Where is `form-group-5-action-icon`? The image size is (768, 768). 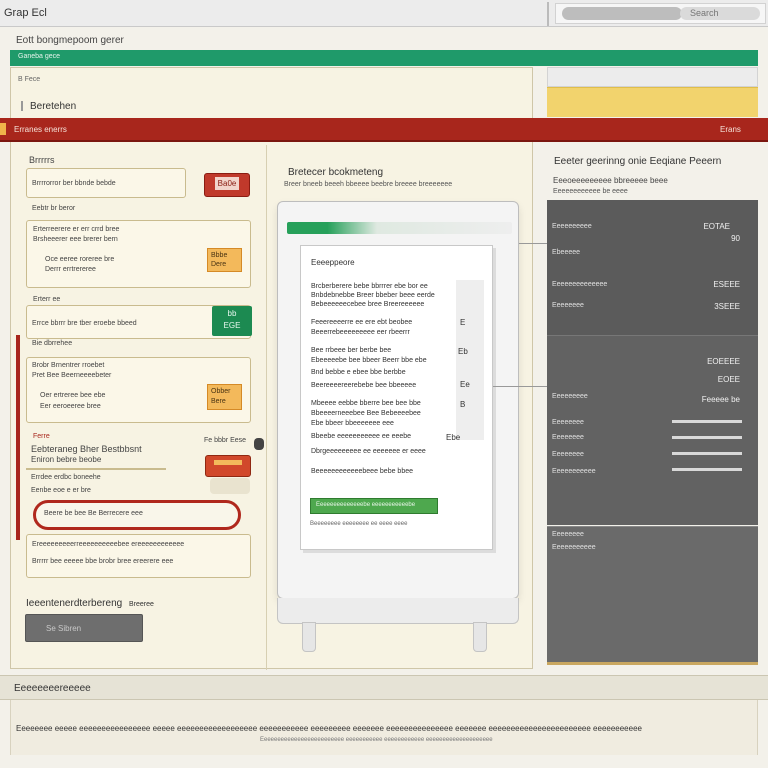 form-group-5-action-icon is located at coordinates (228, 466).